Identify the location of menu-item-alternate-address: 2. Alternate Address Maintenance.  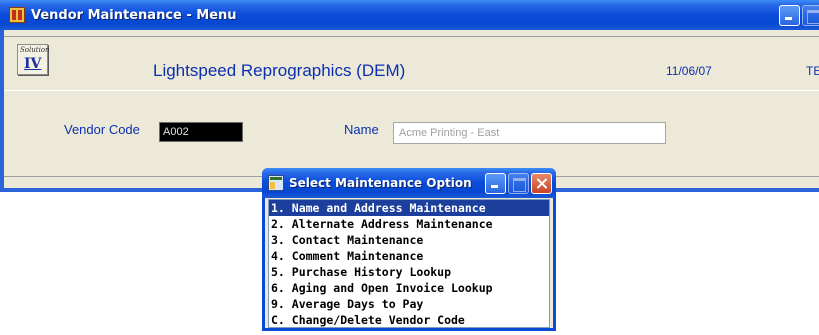
(409, 224).